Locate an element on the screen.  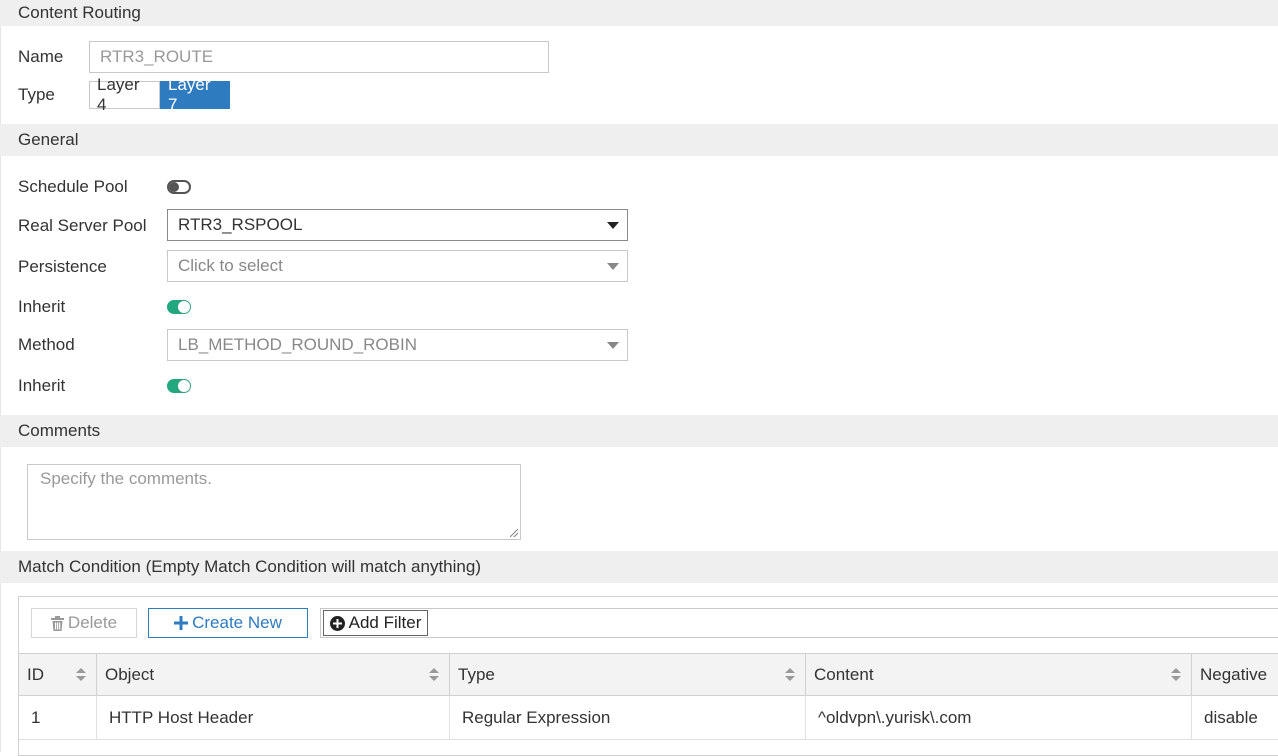
type-layer4-button: Layer 4 is located at coordinates (124, 94).